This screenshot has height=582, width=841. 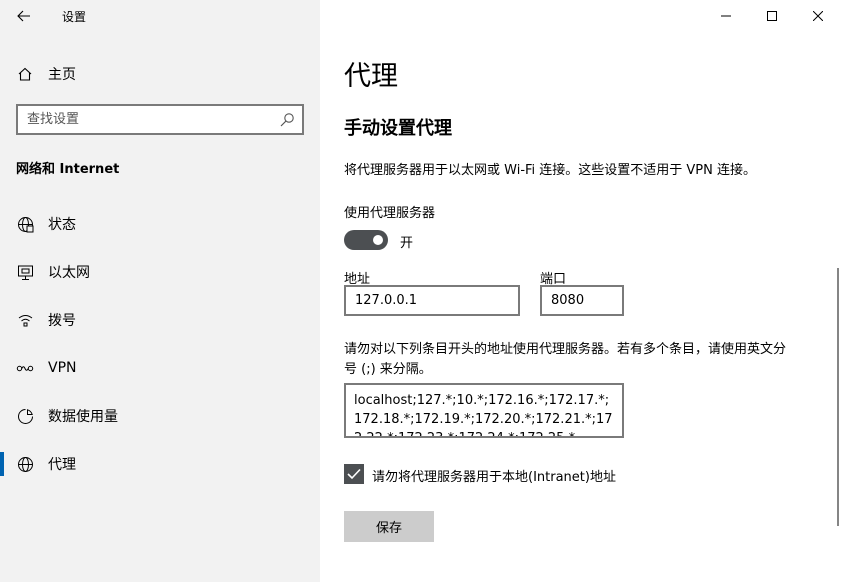 I want to click on sidebar-item-label: 主页, so click(x=62, y=75).